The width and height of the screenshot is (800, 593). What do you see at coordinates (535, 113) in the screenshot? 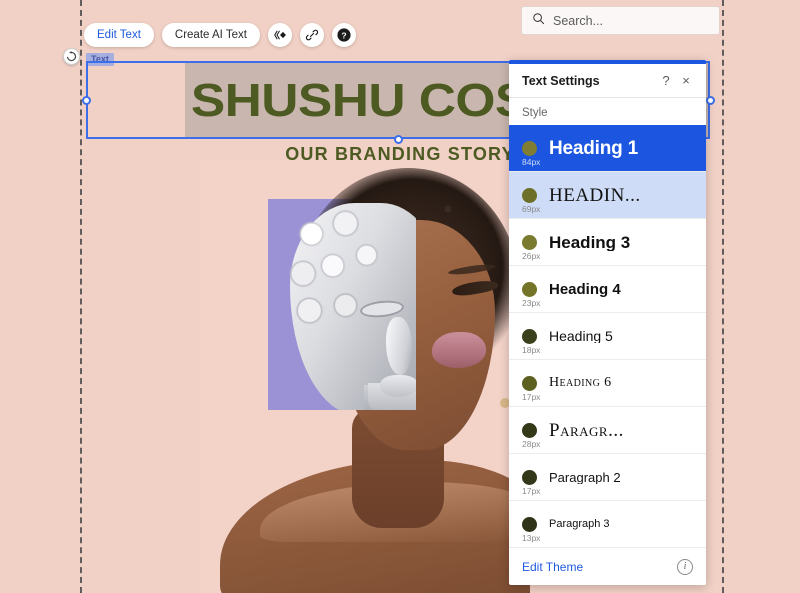
I see `style-section-label: Style` at bounding box center [535, 113].